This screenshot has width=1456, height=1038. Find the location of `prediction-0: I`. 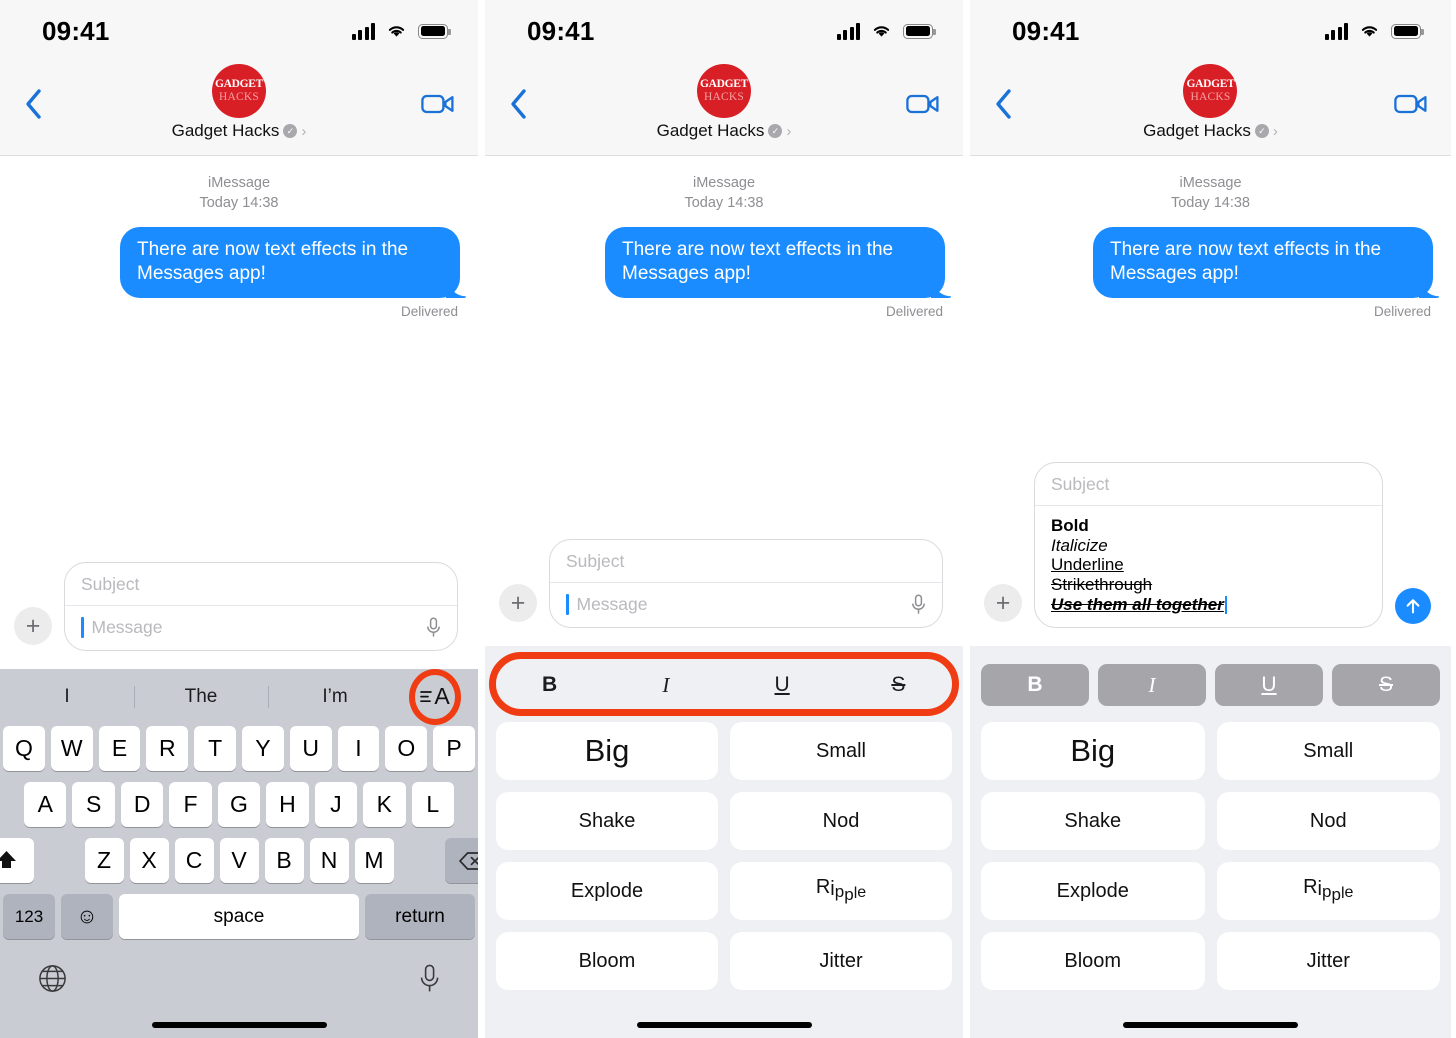

prediction-0: I is located at coordinates (67, 697).